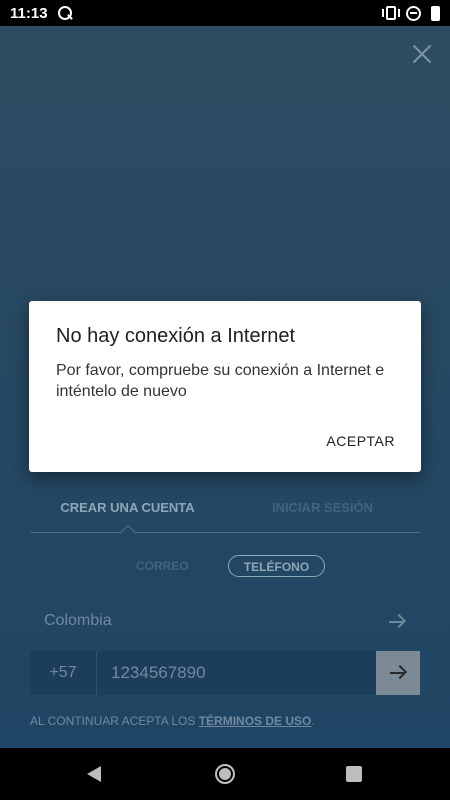 Image resolution: width=450 pixels, height=800 pixels. Describe the element at coordinates (391, 13) in the screenshot. I see `vibrate-icon` at that location.